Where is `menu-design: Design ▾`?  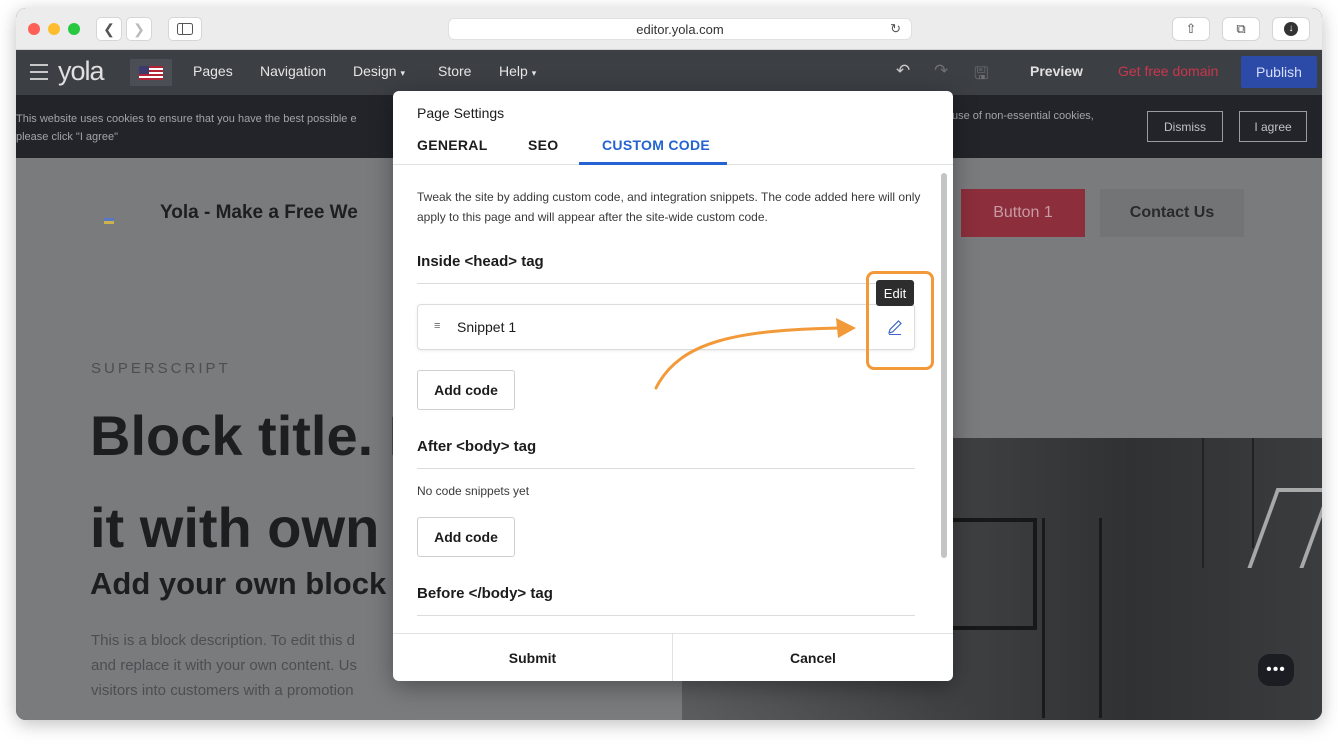
menu-design: Design ▾ is located at coordinates (379, 71).